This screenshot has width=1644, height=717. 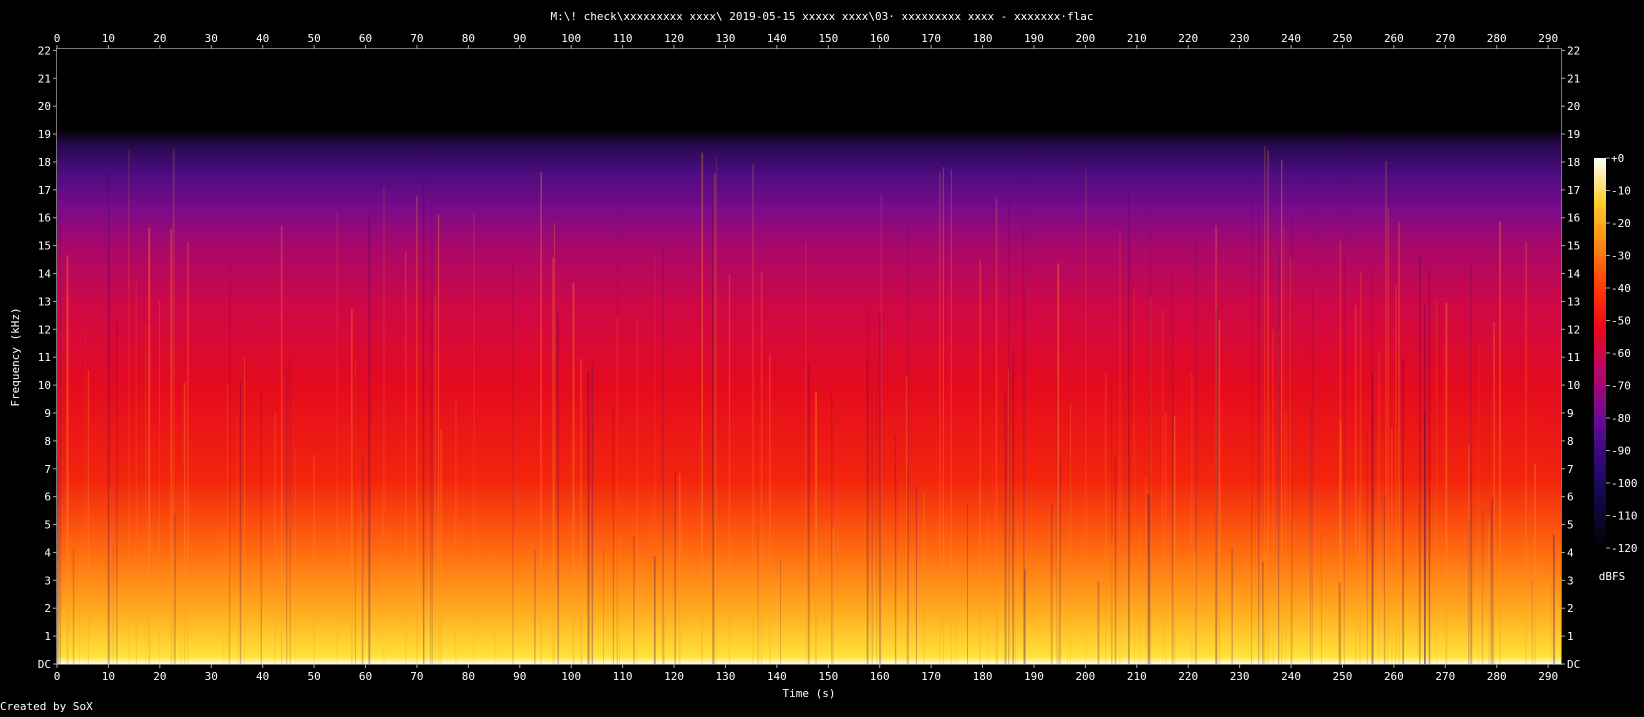 What do you see at coordinates (1573, 385) in the screenshot?
I see `y-tick-label: 10` at bounding box center [1573, 385].